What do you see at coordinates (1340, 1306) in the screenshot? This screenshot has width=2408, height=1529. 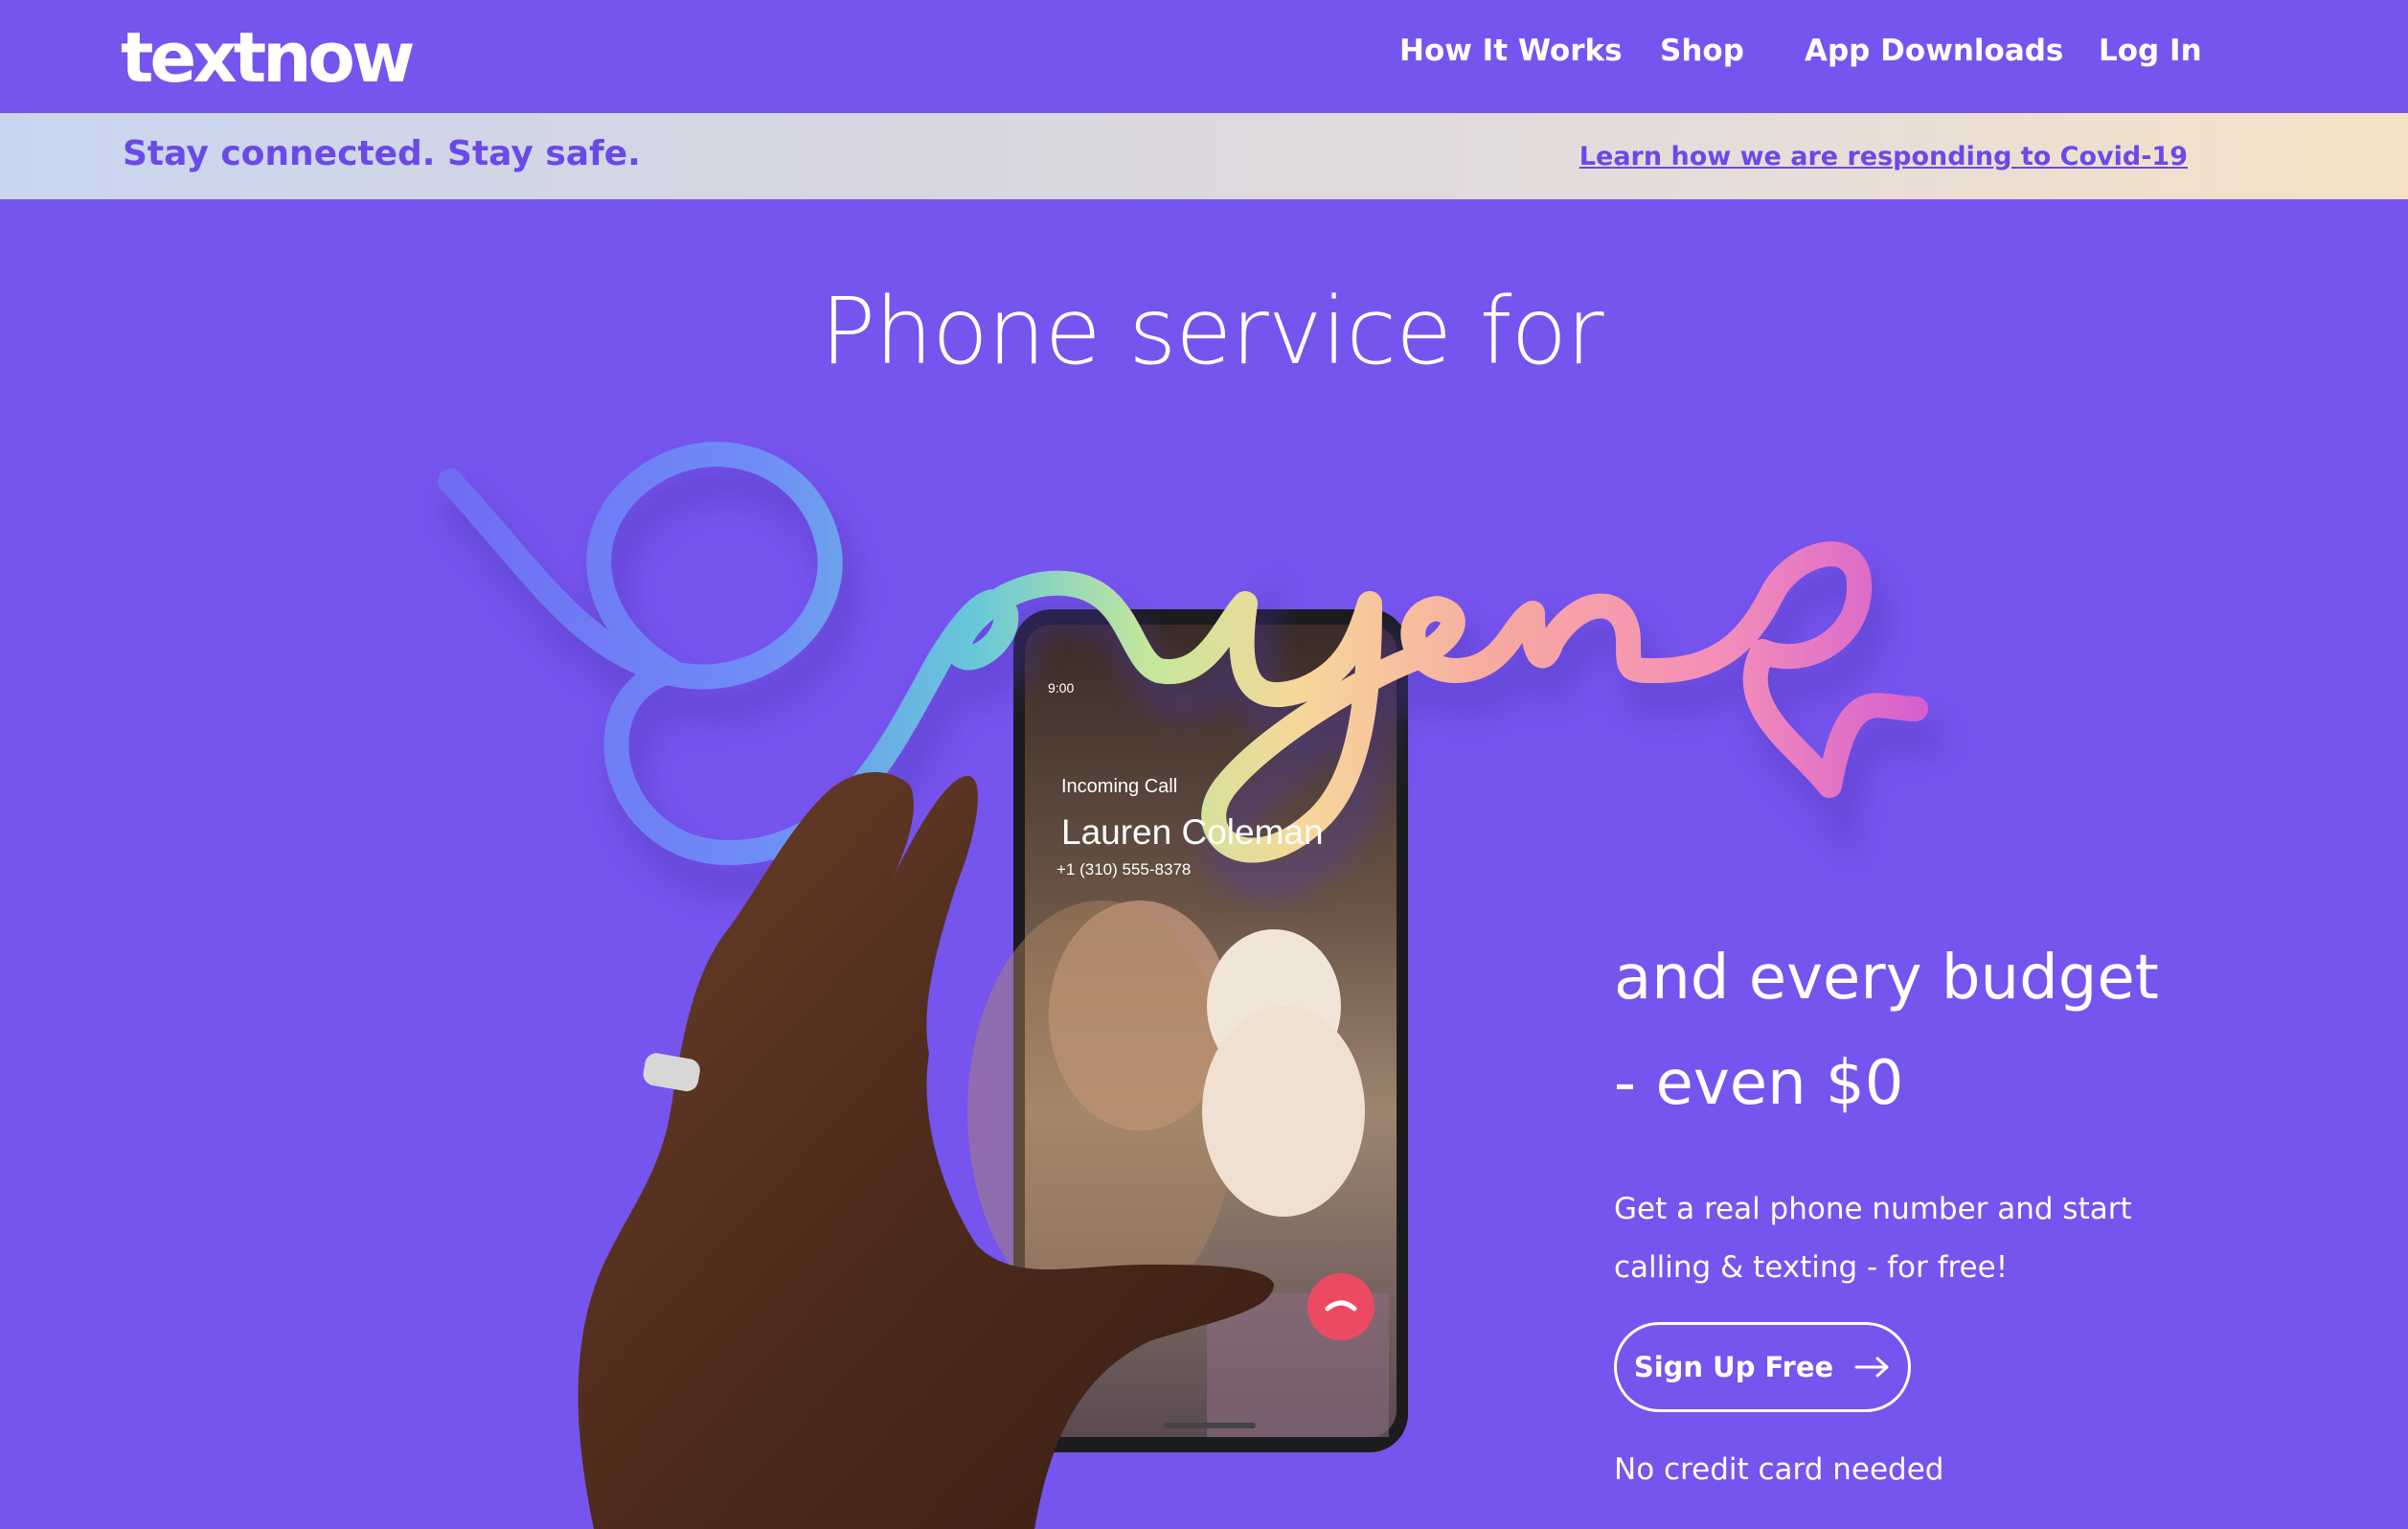 I see `phone-decline-icon` at bounding box center [1340, 1306].